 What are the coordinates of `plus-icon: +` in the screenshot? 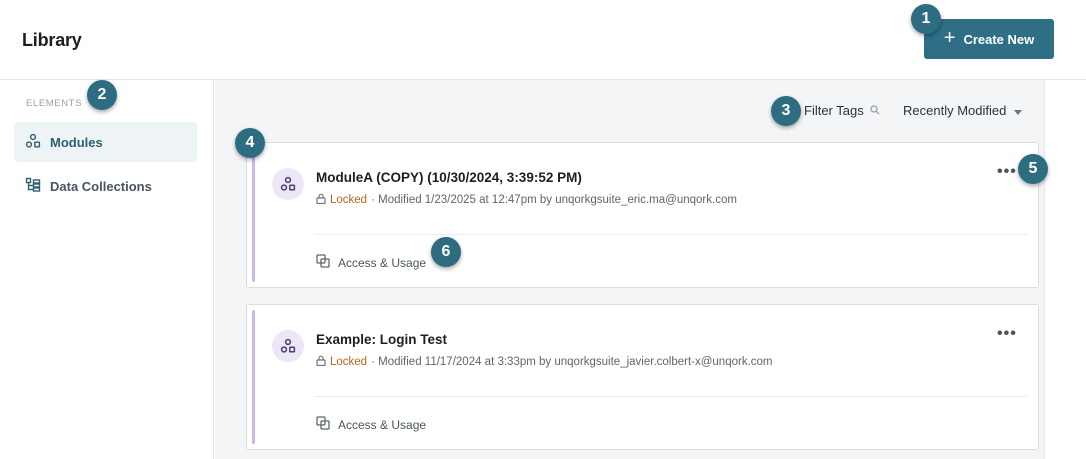 It's located at (949, 38).